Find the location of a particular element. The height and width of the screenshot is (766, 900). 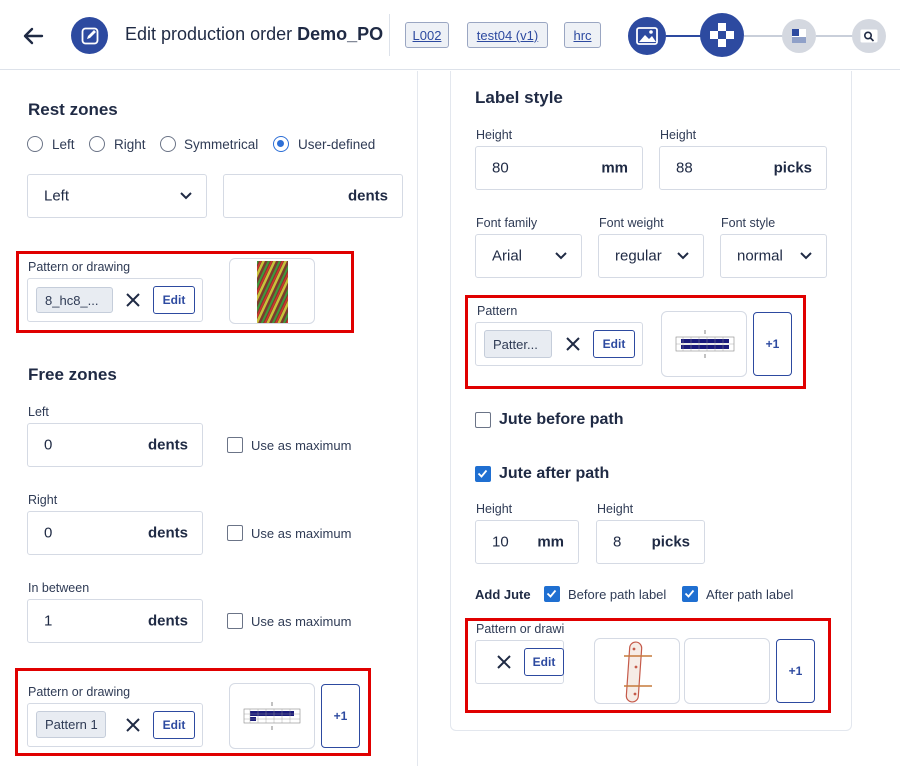

title-prefix: Edit production order is located at coordinates (211, 34).